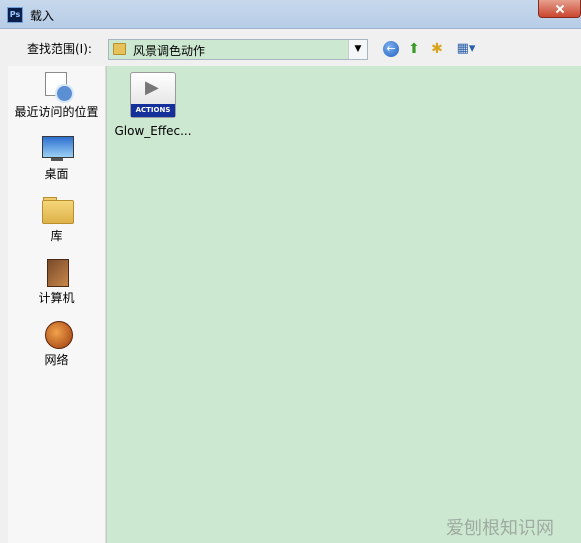  What do you see at coordinates (238, 49) in the screenshot?
I see `lookin-dropdown: 风景调色动作 ▼` at bounding box center [238, 49].